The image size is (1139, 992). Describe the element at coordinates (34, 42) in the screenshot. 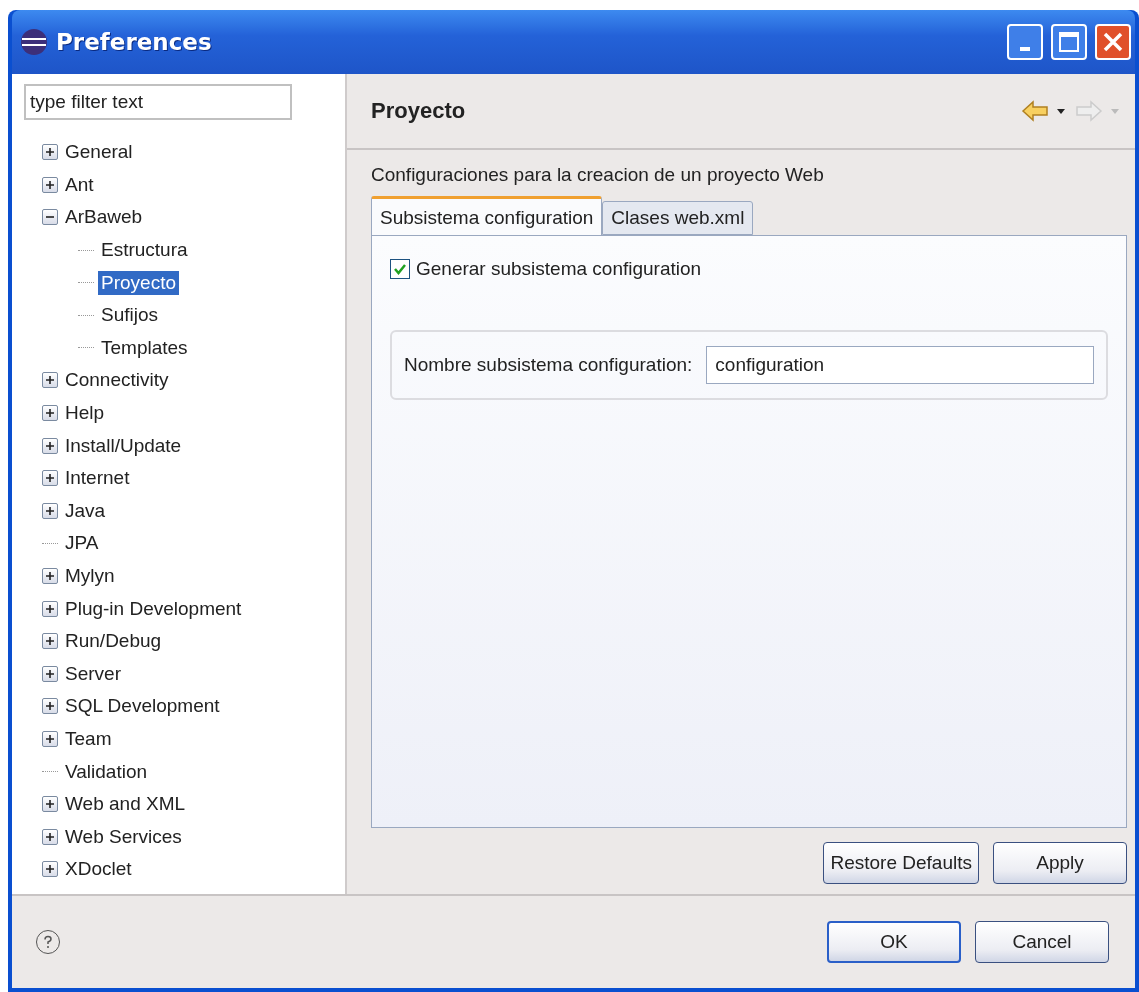

I see `eclipse-logo-icon` at that location.